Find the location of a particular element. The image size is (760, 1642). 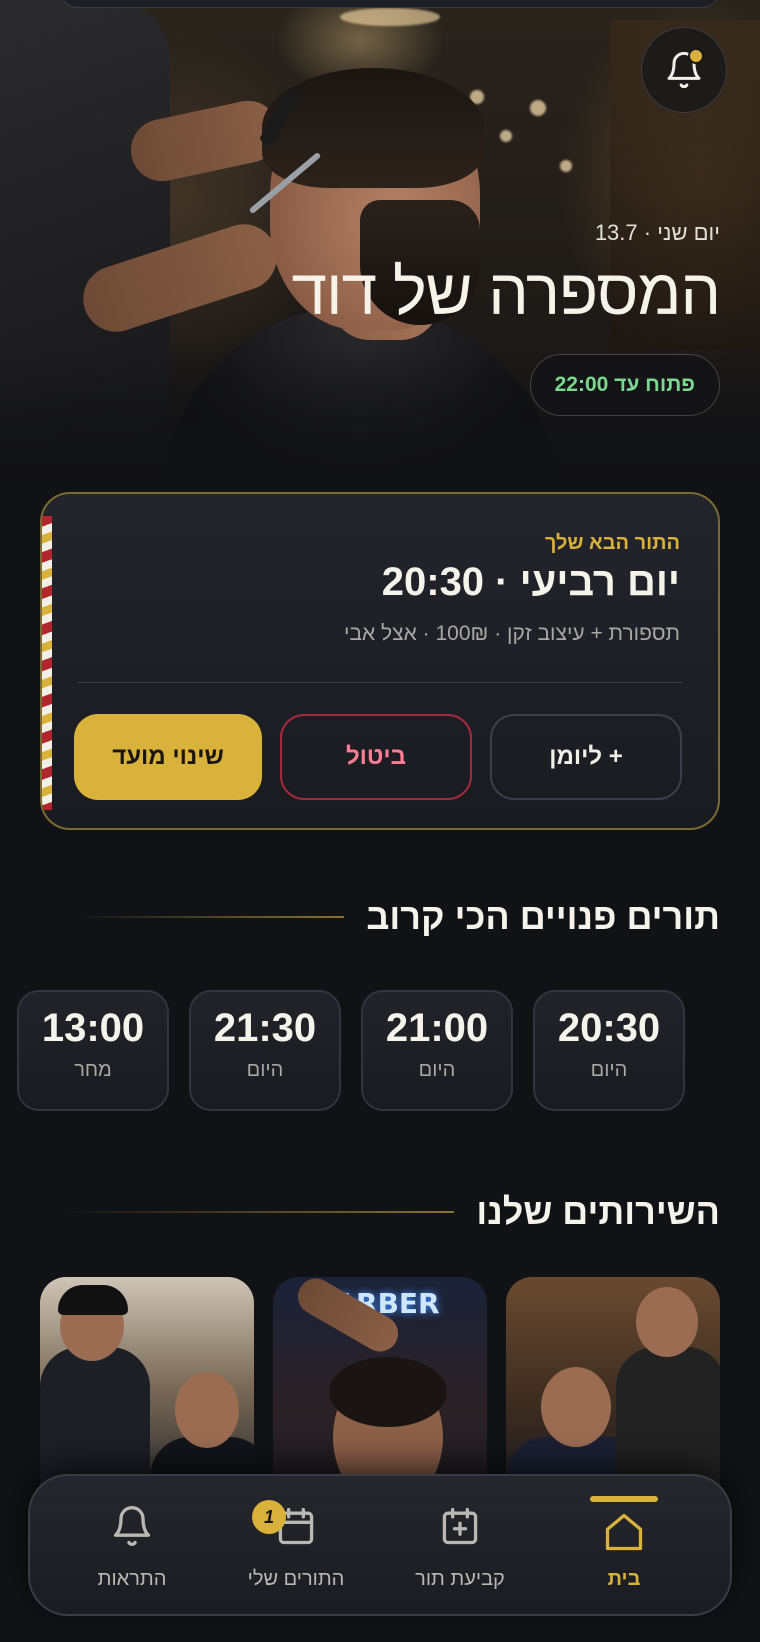

divider is located at coordinates (380, 682).